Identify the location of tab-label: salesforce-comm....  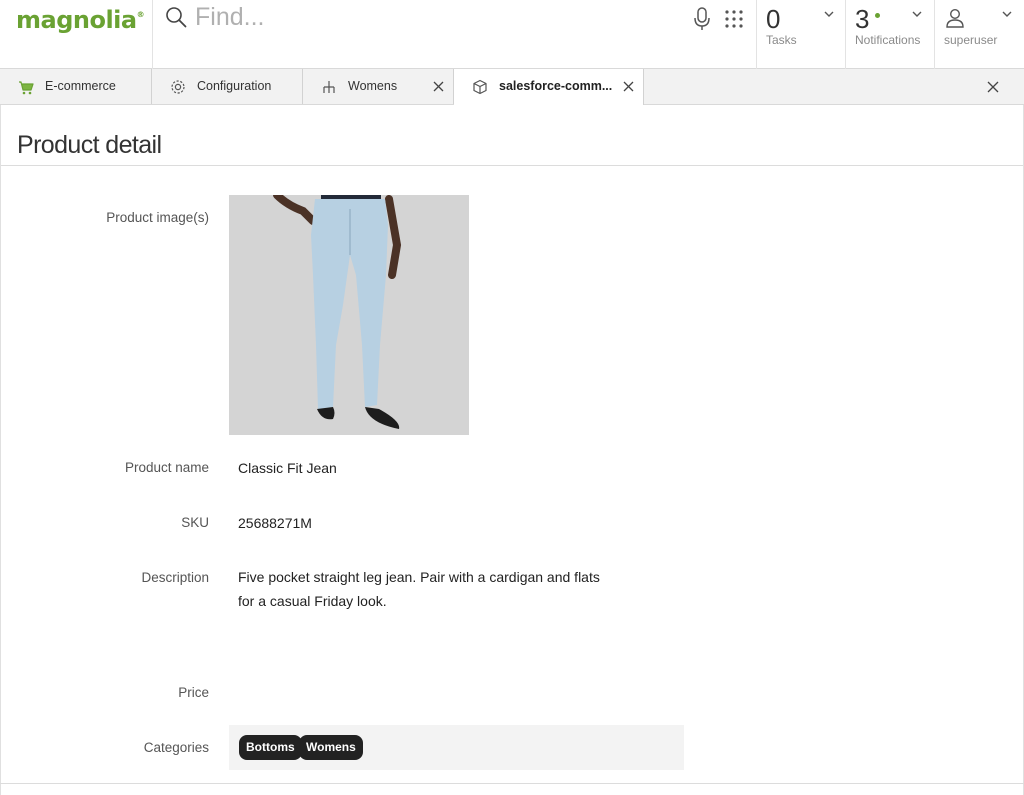
(556, 86).